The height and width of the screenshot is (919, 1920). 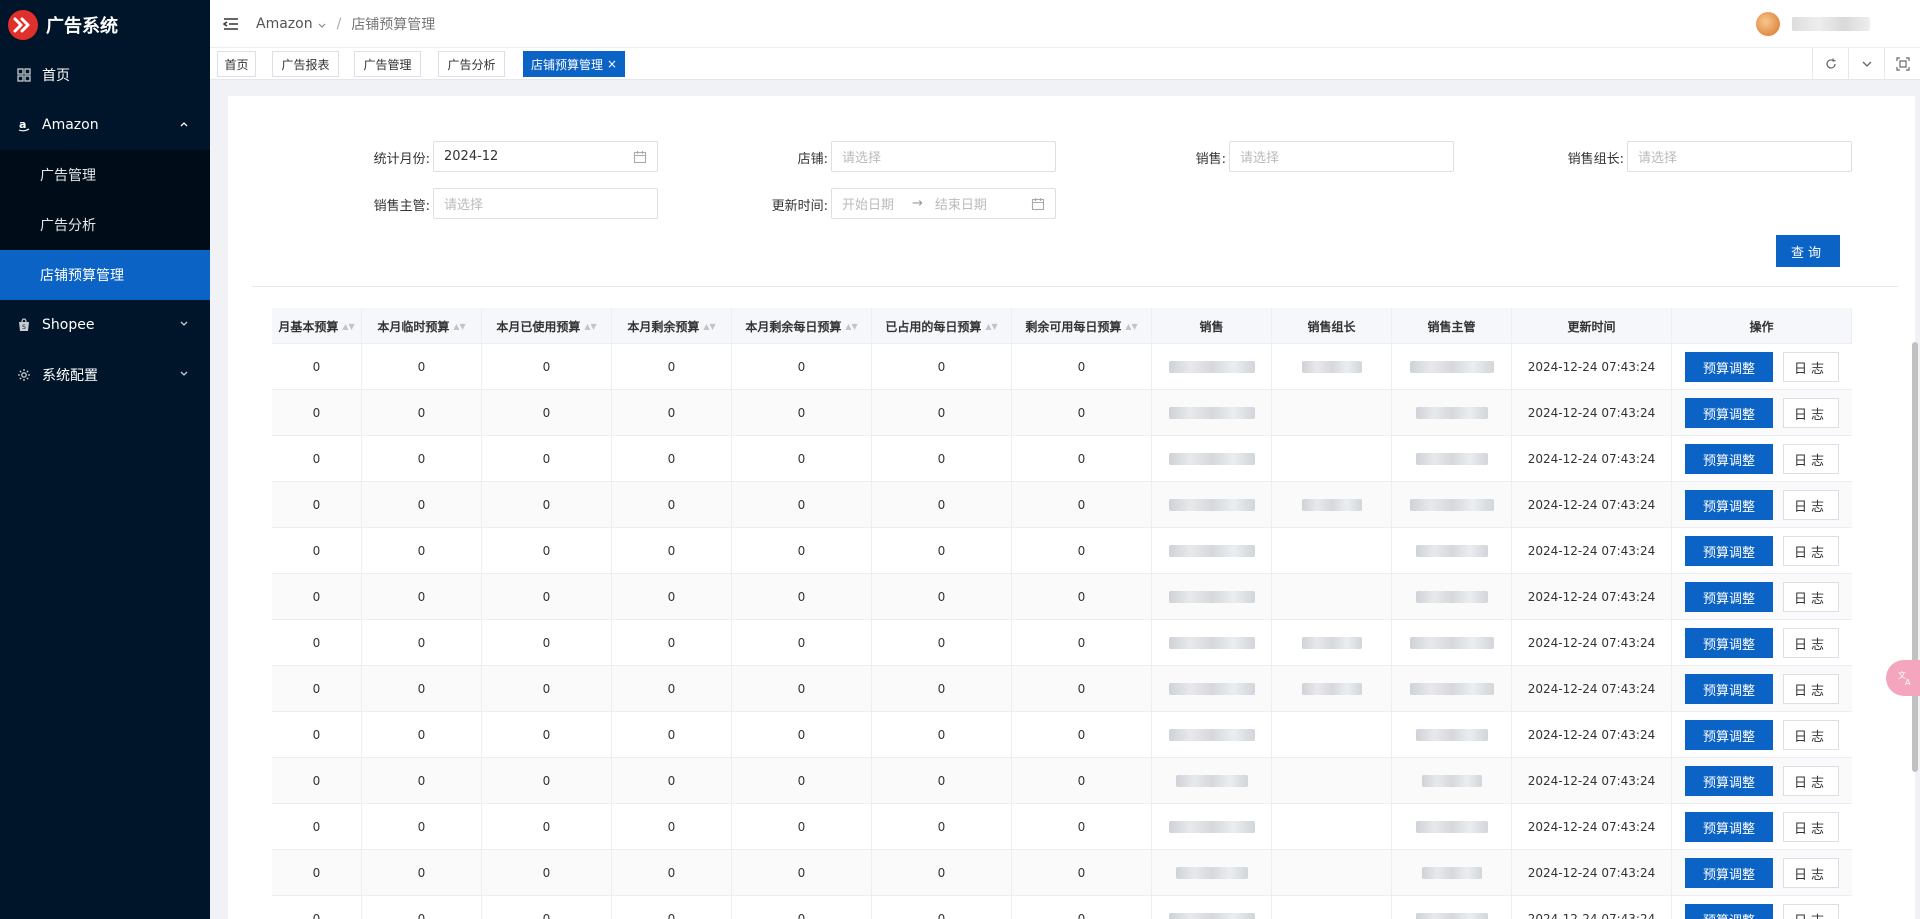 I want to click on col-available-daily-budget: 剩余可用每日预算 ▲▼, so click(x=1082, y=326).